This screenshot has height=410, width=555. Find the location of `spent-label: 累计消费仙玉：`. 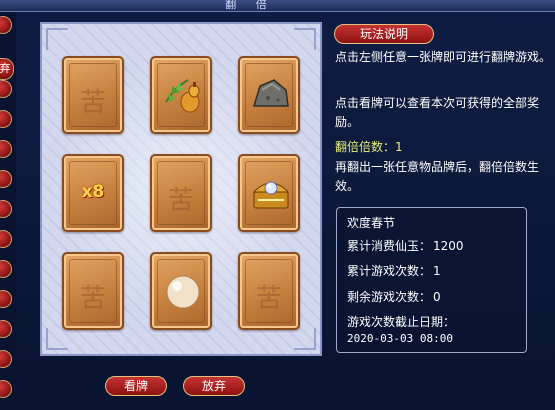

spent-label: 累计消费仙玉： is located at coordinates (389, 246).